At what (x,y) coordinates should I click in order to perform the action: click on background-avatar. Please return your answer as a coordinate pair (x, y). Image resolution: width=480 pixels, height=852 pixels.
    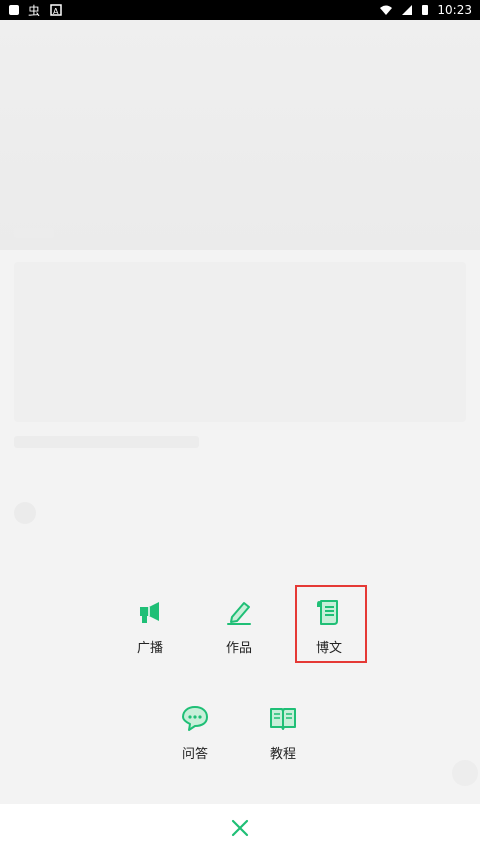
    Looking at the image, I should click on (25, 513).